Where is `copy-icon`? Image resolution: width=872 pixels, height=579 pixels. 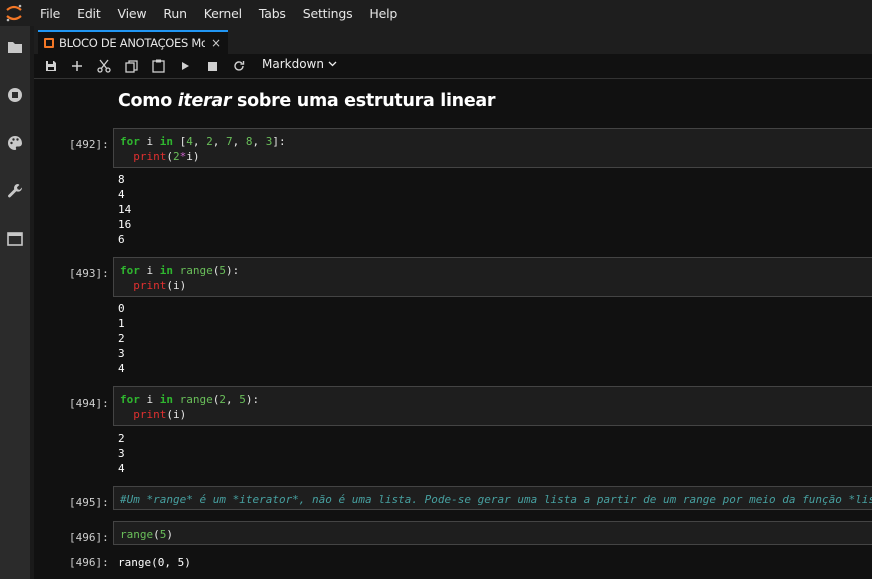 copy-icon is located at coordinates (131, 66).